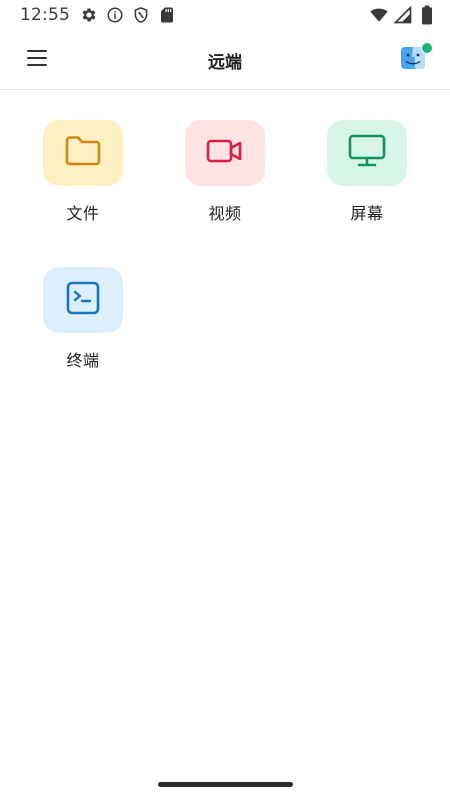  Describe the element at coordinates (225, 784) in the screenshot. I see `home-indicator` at that location.